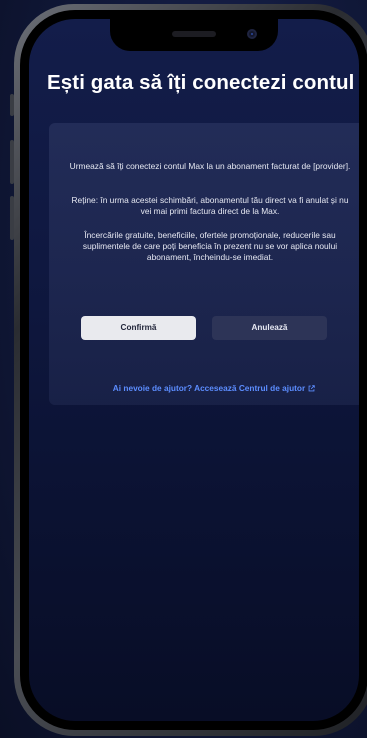  Describe the element at coordinates (194, 34) in the screenshot. I see `speaker-grille` at that location.